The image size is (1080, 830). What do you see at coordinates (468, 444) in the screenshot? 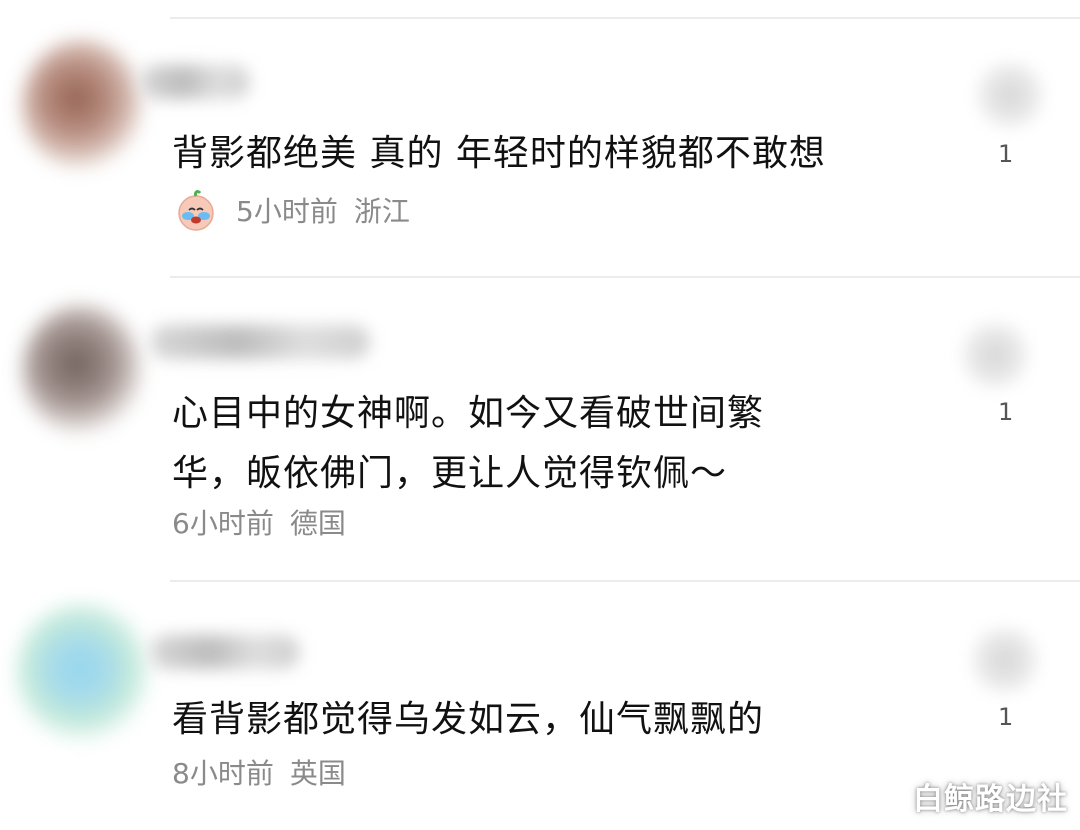
I see `comment-text: 心目中的女神啊。如今又看破世间繁 华，皈依佛门，更让人觉得钦佩～` at bounding box center [468, 444].